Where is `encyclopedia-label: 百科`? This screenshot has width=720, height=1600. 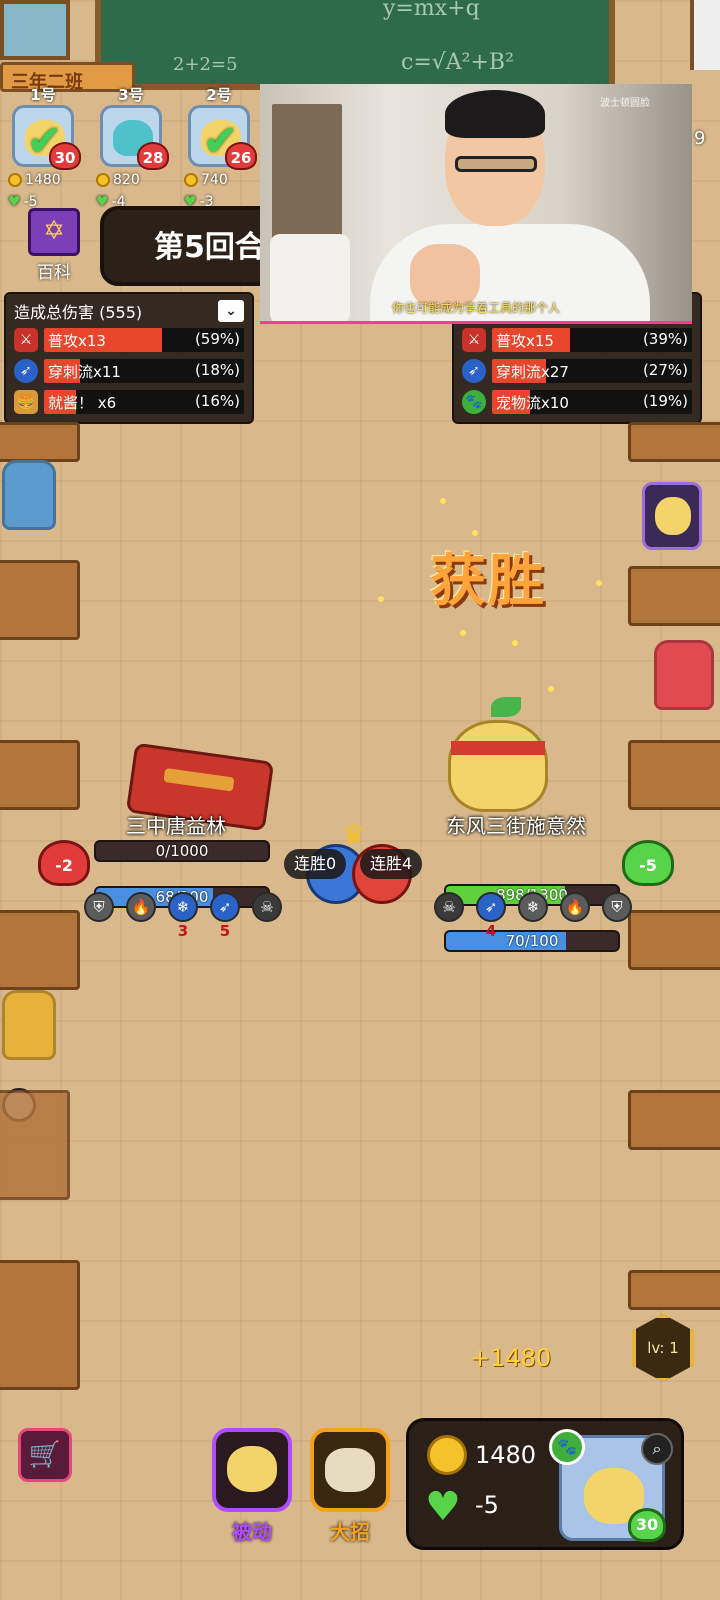
encyclopedia-label: 百科 is located at coordinates (54, 273).